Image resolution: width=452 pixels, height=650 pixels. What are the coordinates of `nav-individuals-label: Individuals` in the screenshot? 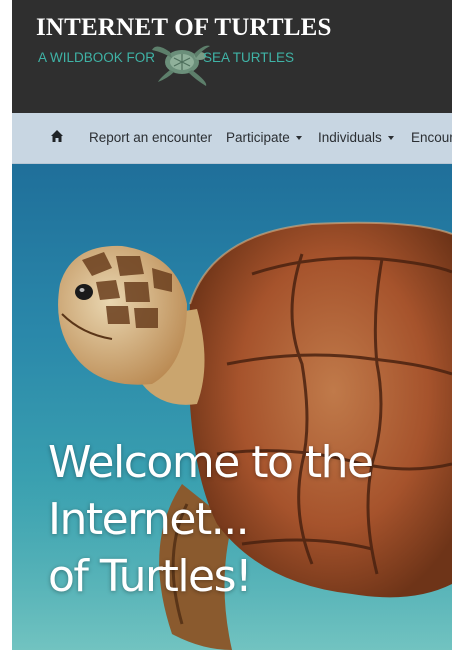 It's located at (350, 137).